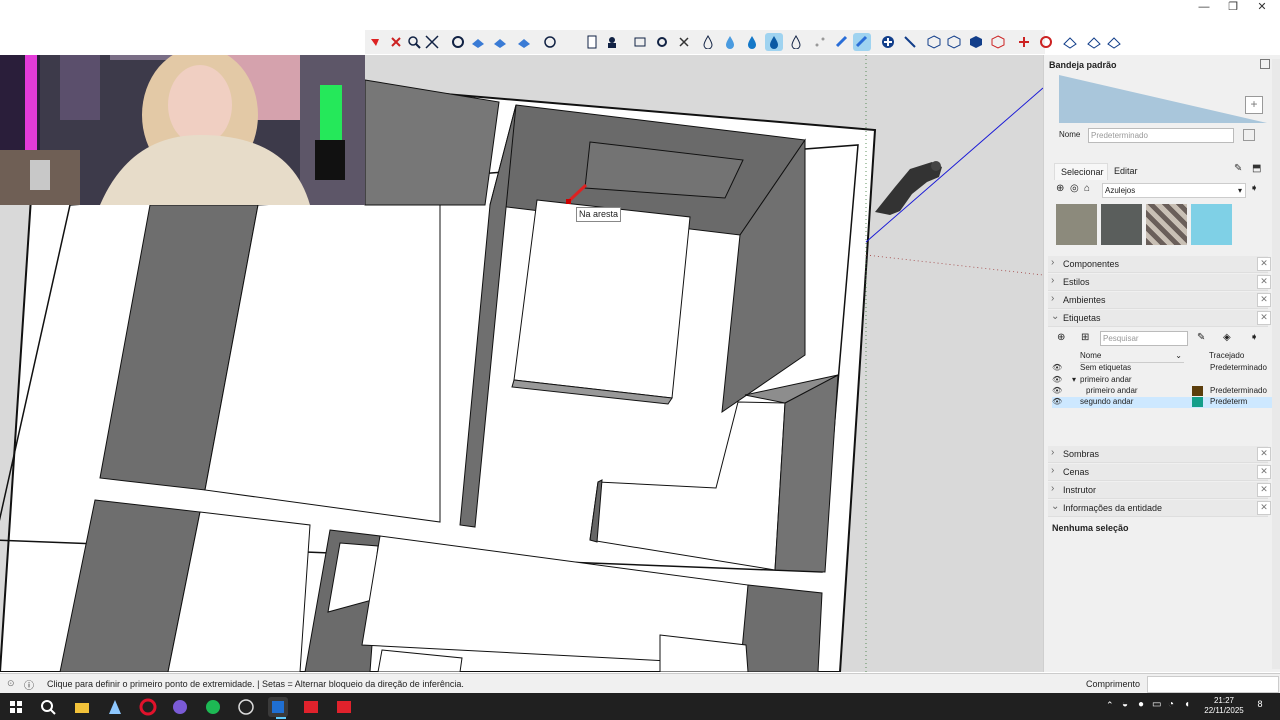 This screenshot has height=720, width=1280. I want to click on update-plus-icon: +, so click(1254, 105).